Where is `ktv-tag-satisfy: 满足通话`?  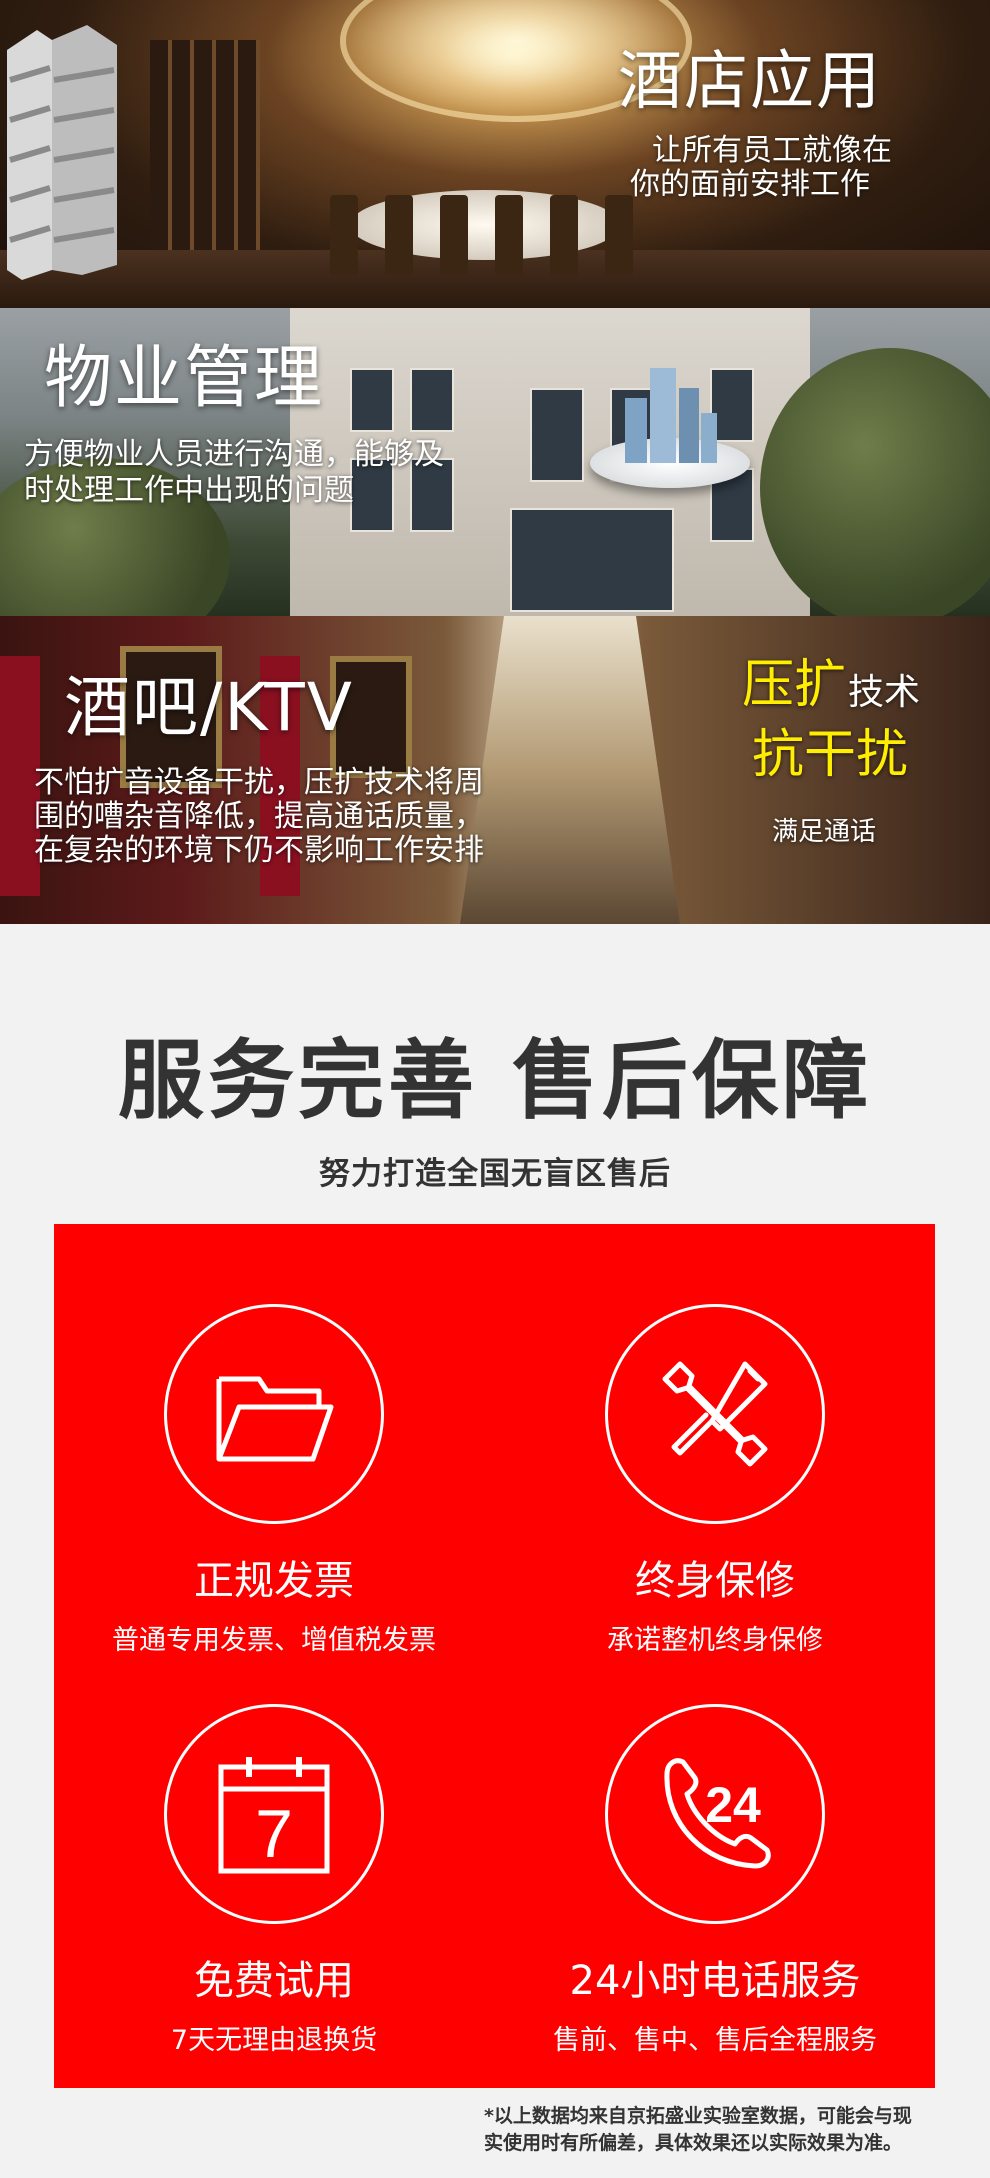 ktv-tag-satisfy: 满足通话 is located at coordinates (824, 832).